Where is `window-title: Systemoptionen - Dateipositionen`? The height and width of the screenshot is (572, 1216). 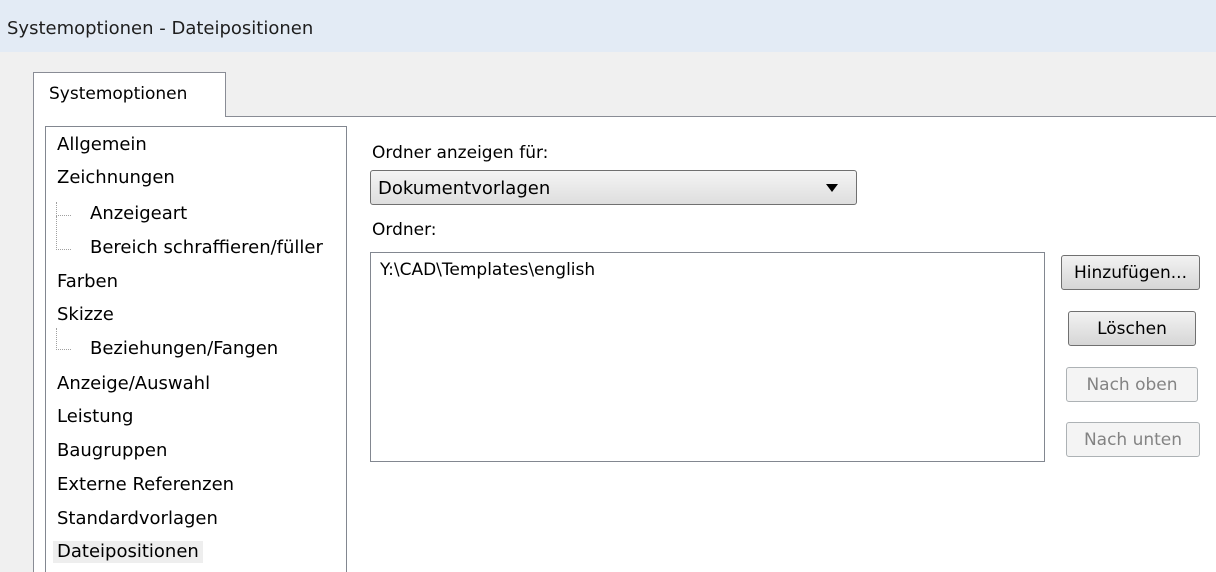
window-title: Systemoptionen - Dateipositionen is located at coordinates (160, 28).